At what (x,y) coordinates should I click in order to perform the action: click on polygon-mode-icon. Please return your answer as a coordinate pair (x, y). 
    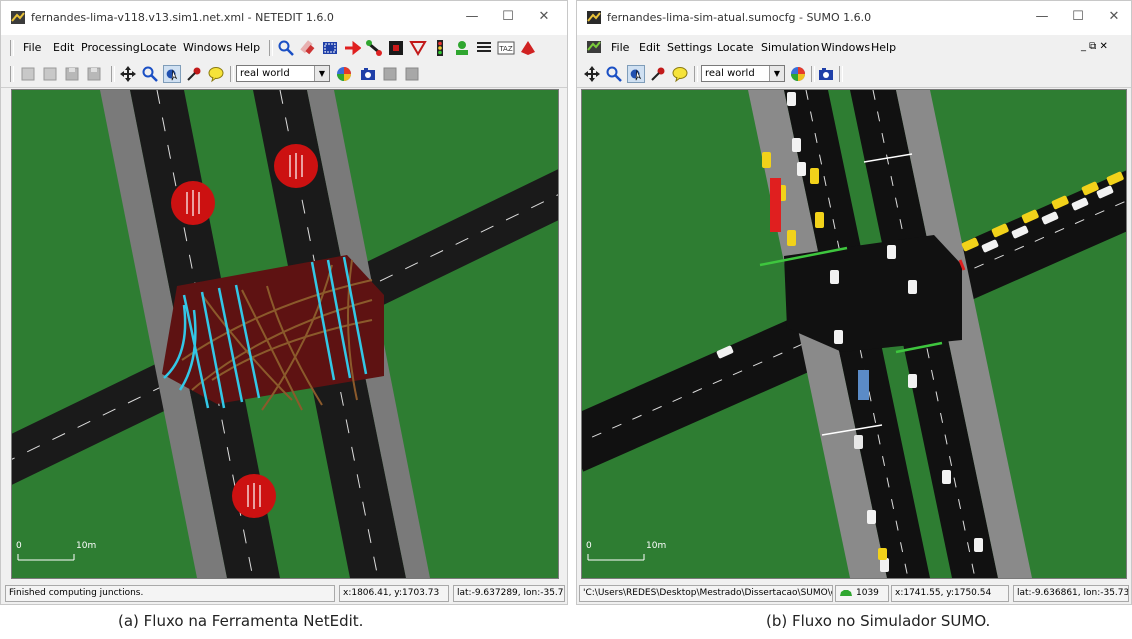
    Looking at the image, I should click on (528, 48).